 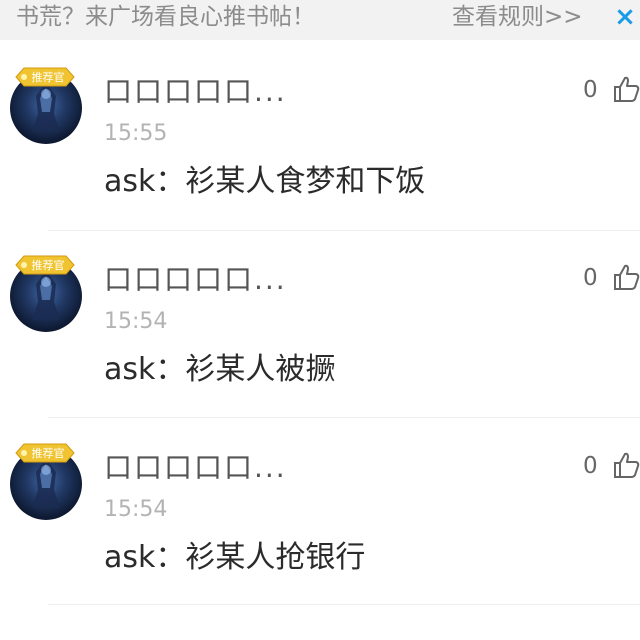 I want to click on comment-text: ask：衫某人抢银行, so click(x=234, y=558).